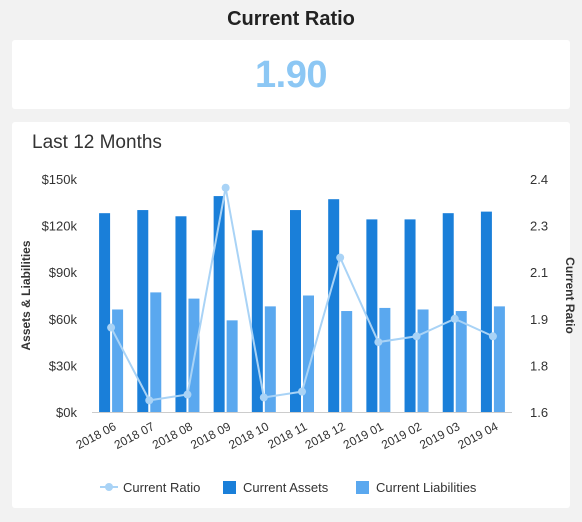 The width and height of the screenshot is (582, 522). Describe the element at coordinates (363, 435) in the screenshot. I see `x-tick-label: 2019 01` at that location.